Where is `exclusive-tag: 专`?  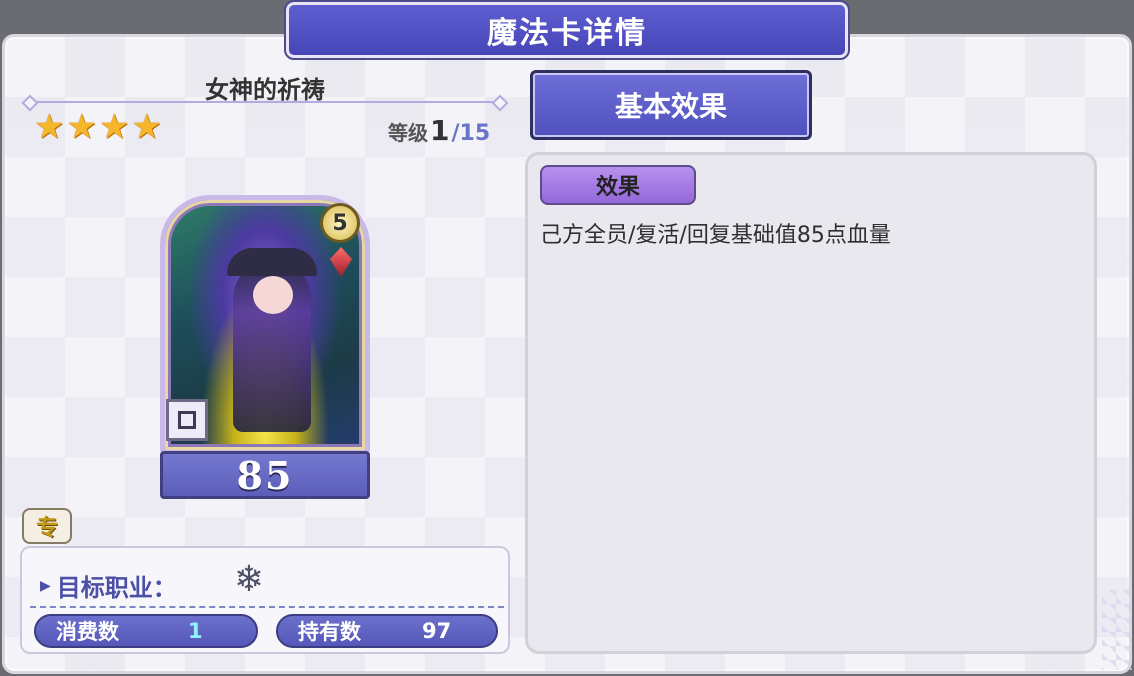
exclusive-tag: 专 is located at coordinates (47, 526).